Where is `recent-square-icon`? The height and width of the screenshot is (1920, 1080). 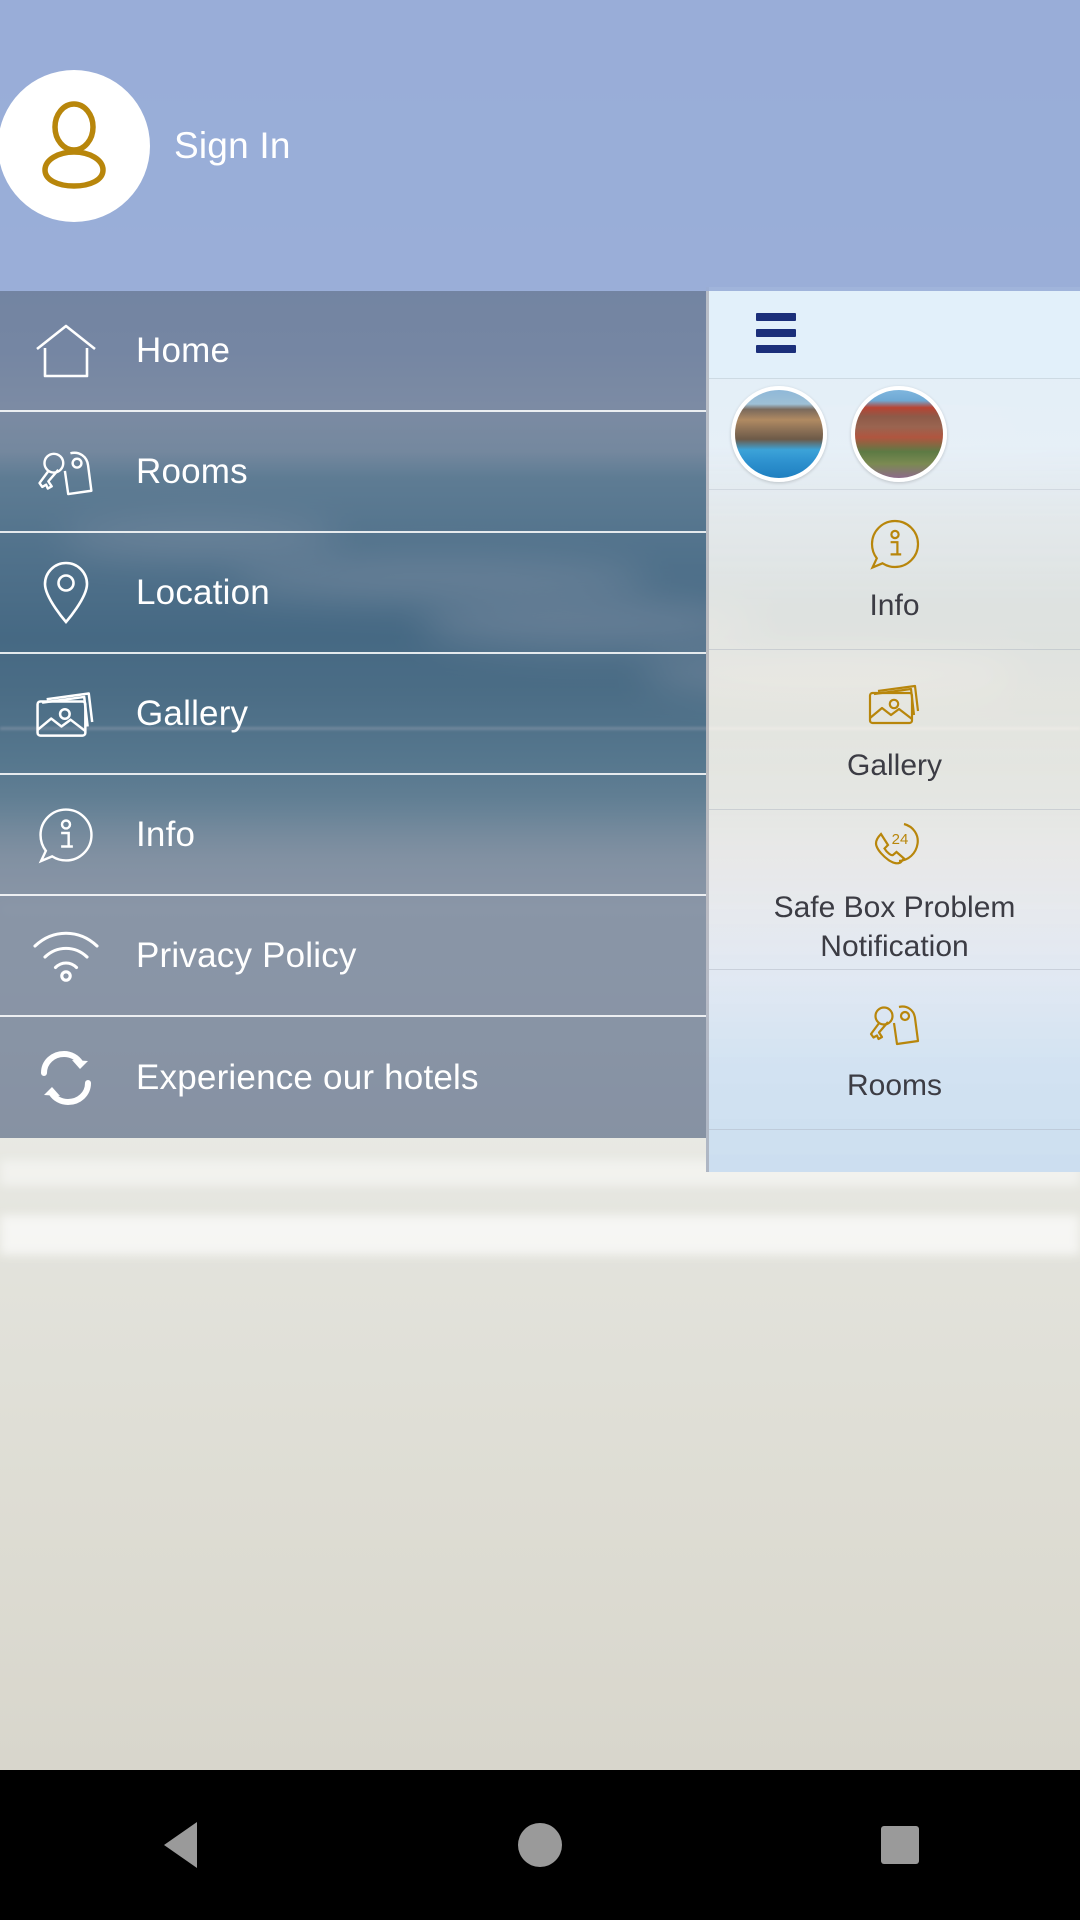
recent-square-icon is located at coordinates (900, 1845).